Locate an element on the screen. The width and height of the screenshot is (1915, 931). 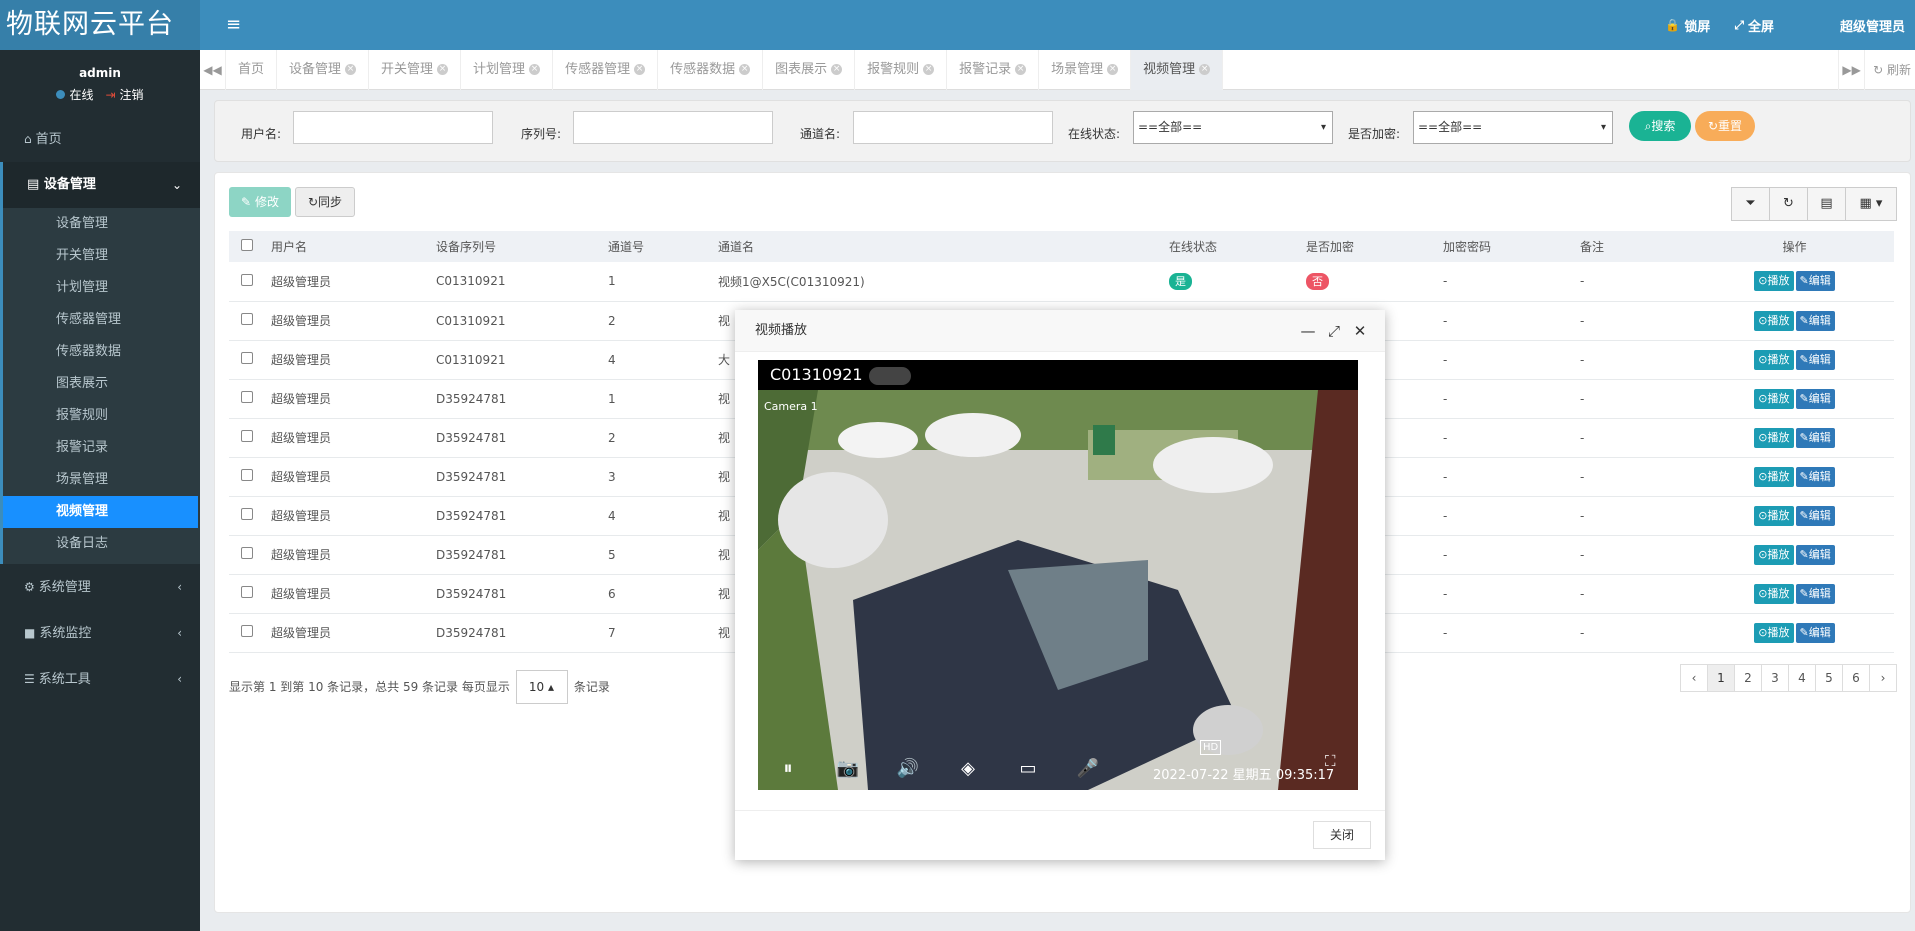
page-button: 2 is located at coordinates (1748, 678).